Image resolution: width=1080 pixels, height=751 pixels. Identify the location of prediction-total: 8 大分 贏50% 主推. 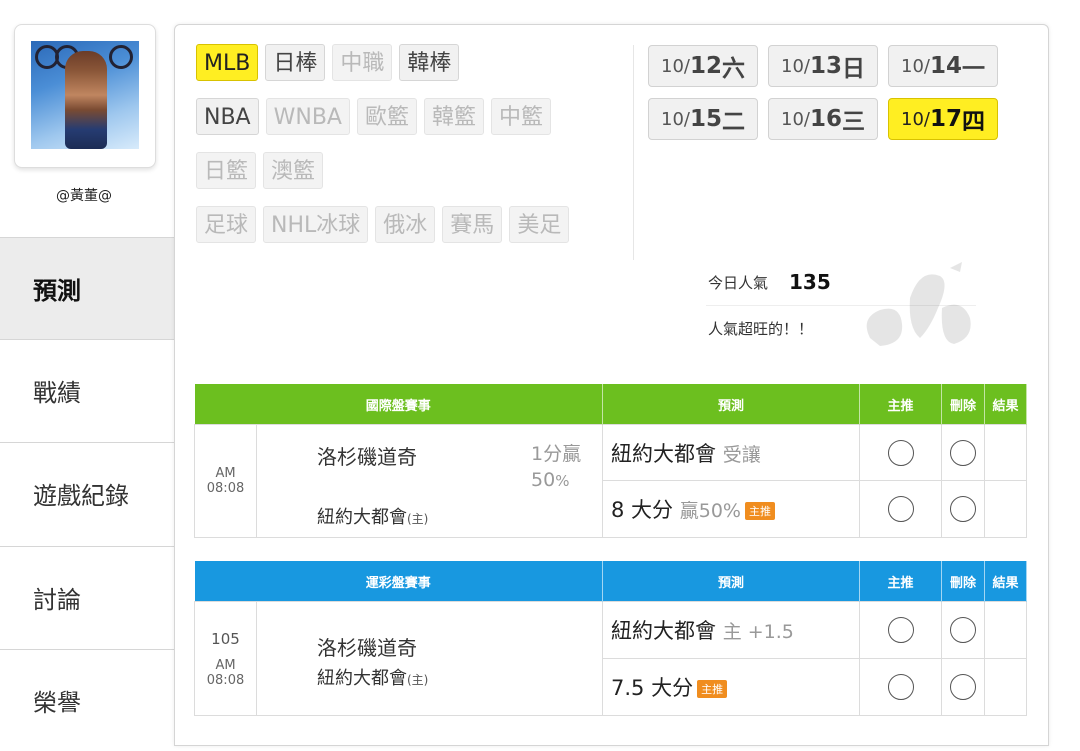
(731, 509).